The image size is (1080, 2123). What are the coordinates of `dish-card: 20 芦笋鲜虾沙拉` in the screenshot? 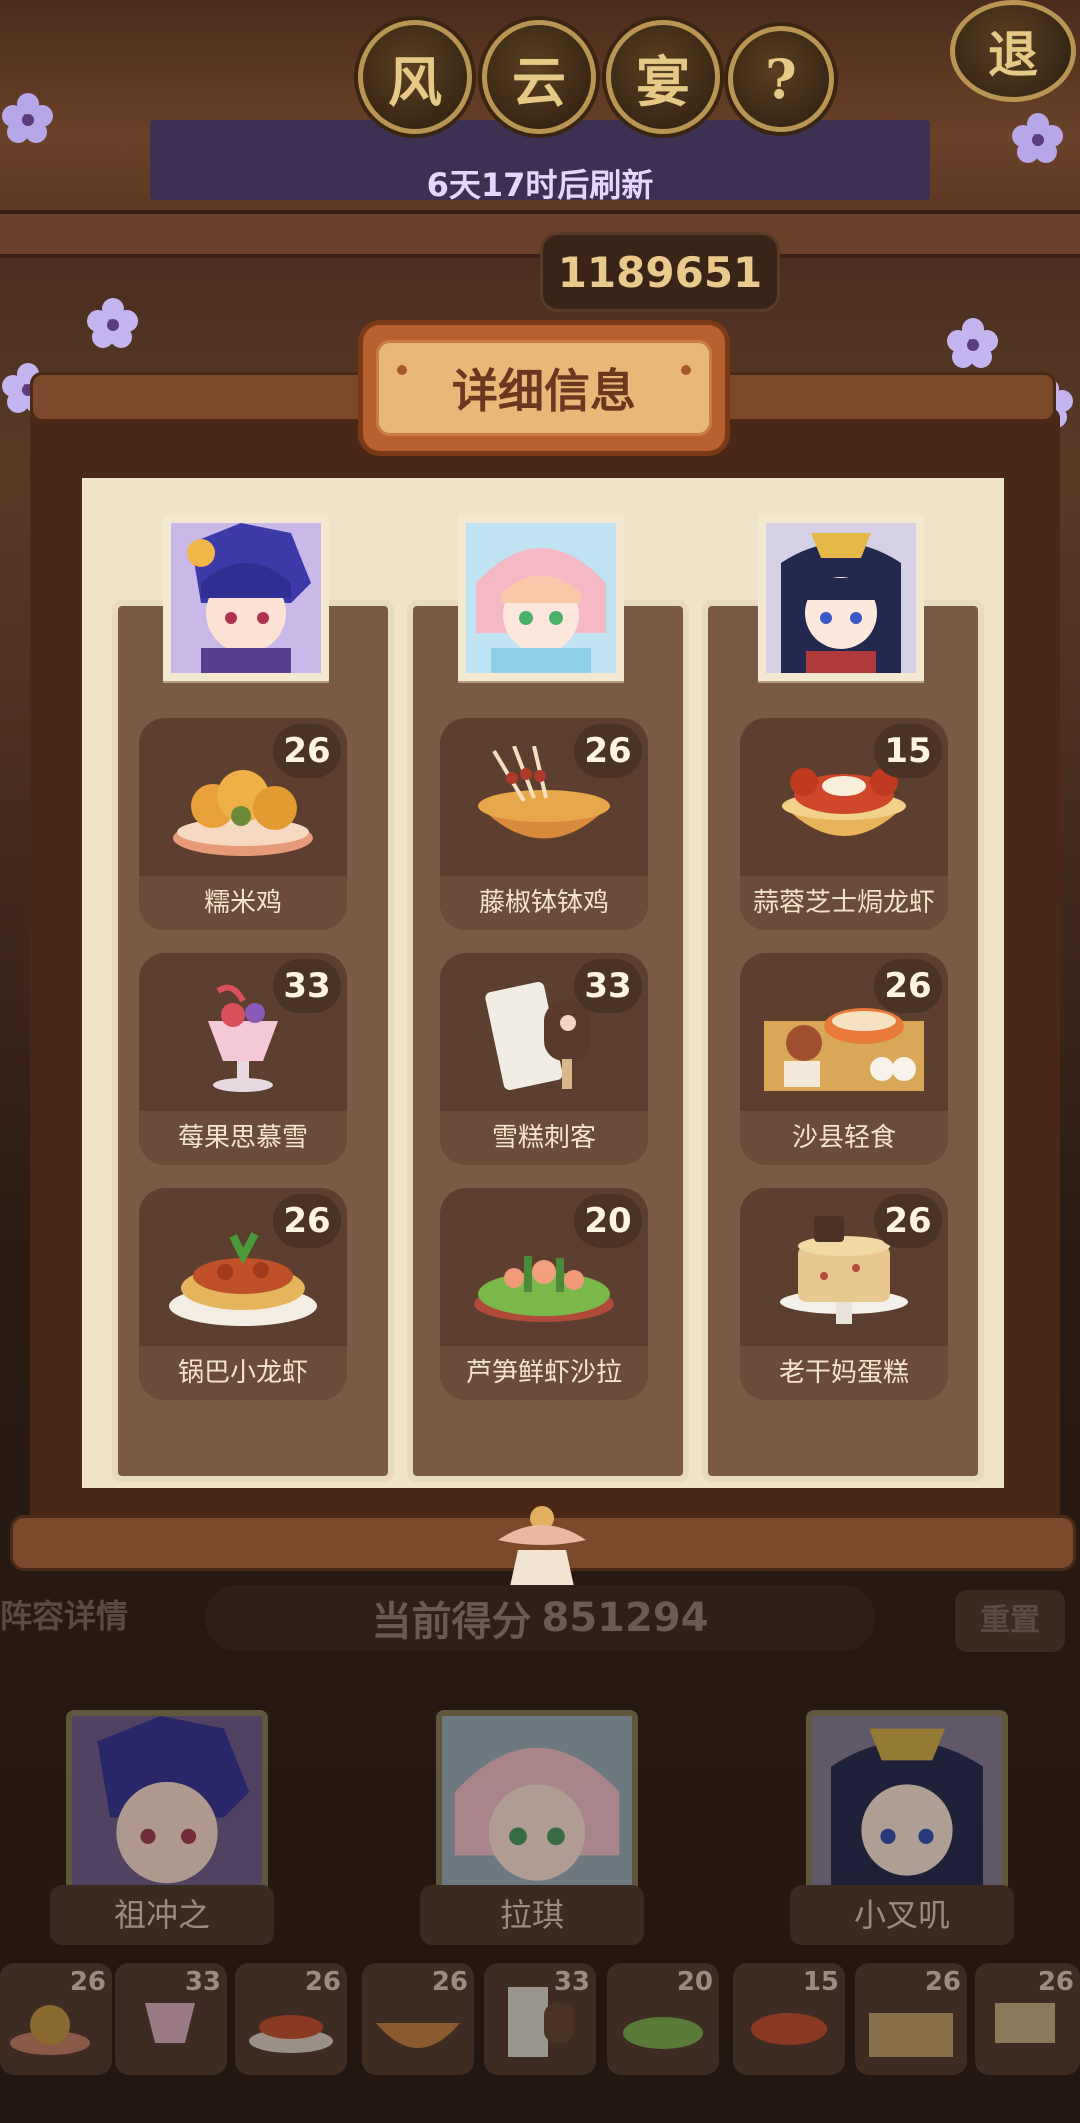 It's located at (544, 1294).